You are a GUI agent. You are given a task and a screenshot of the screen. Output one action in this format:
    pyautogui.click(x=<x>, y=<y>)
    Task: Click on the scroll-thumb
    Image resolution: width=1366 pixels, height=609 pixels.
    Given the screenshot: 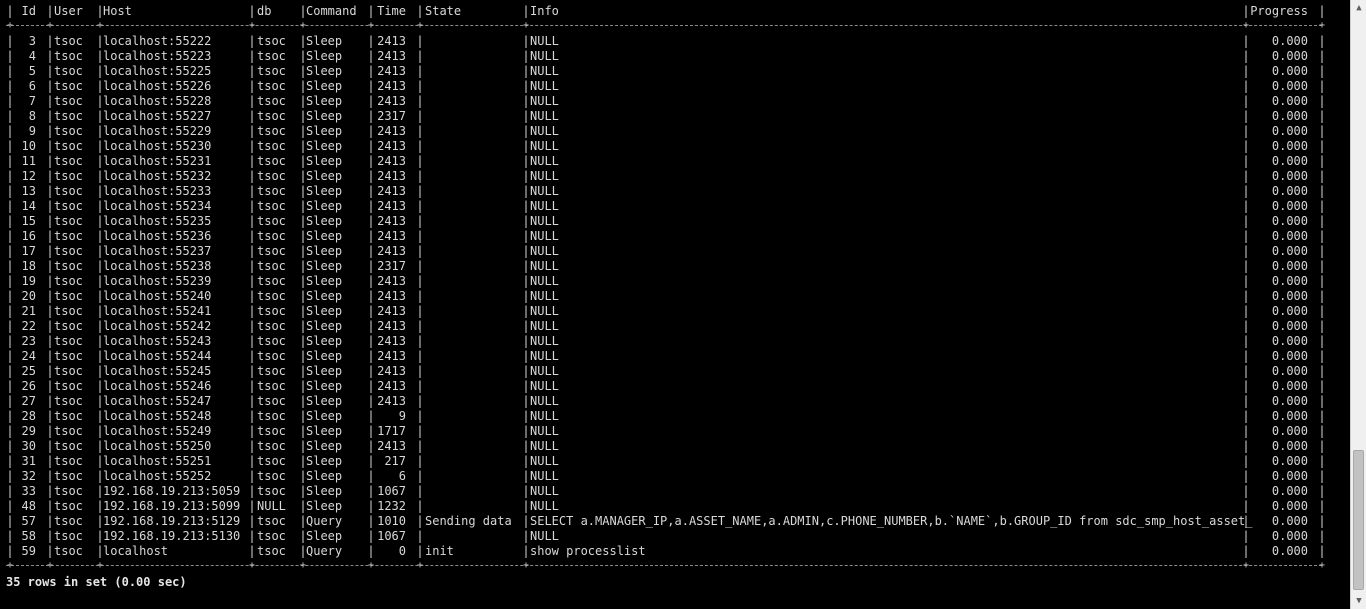 What is the action you would take?
    pyautogui.click(x=1358, y=520)
    